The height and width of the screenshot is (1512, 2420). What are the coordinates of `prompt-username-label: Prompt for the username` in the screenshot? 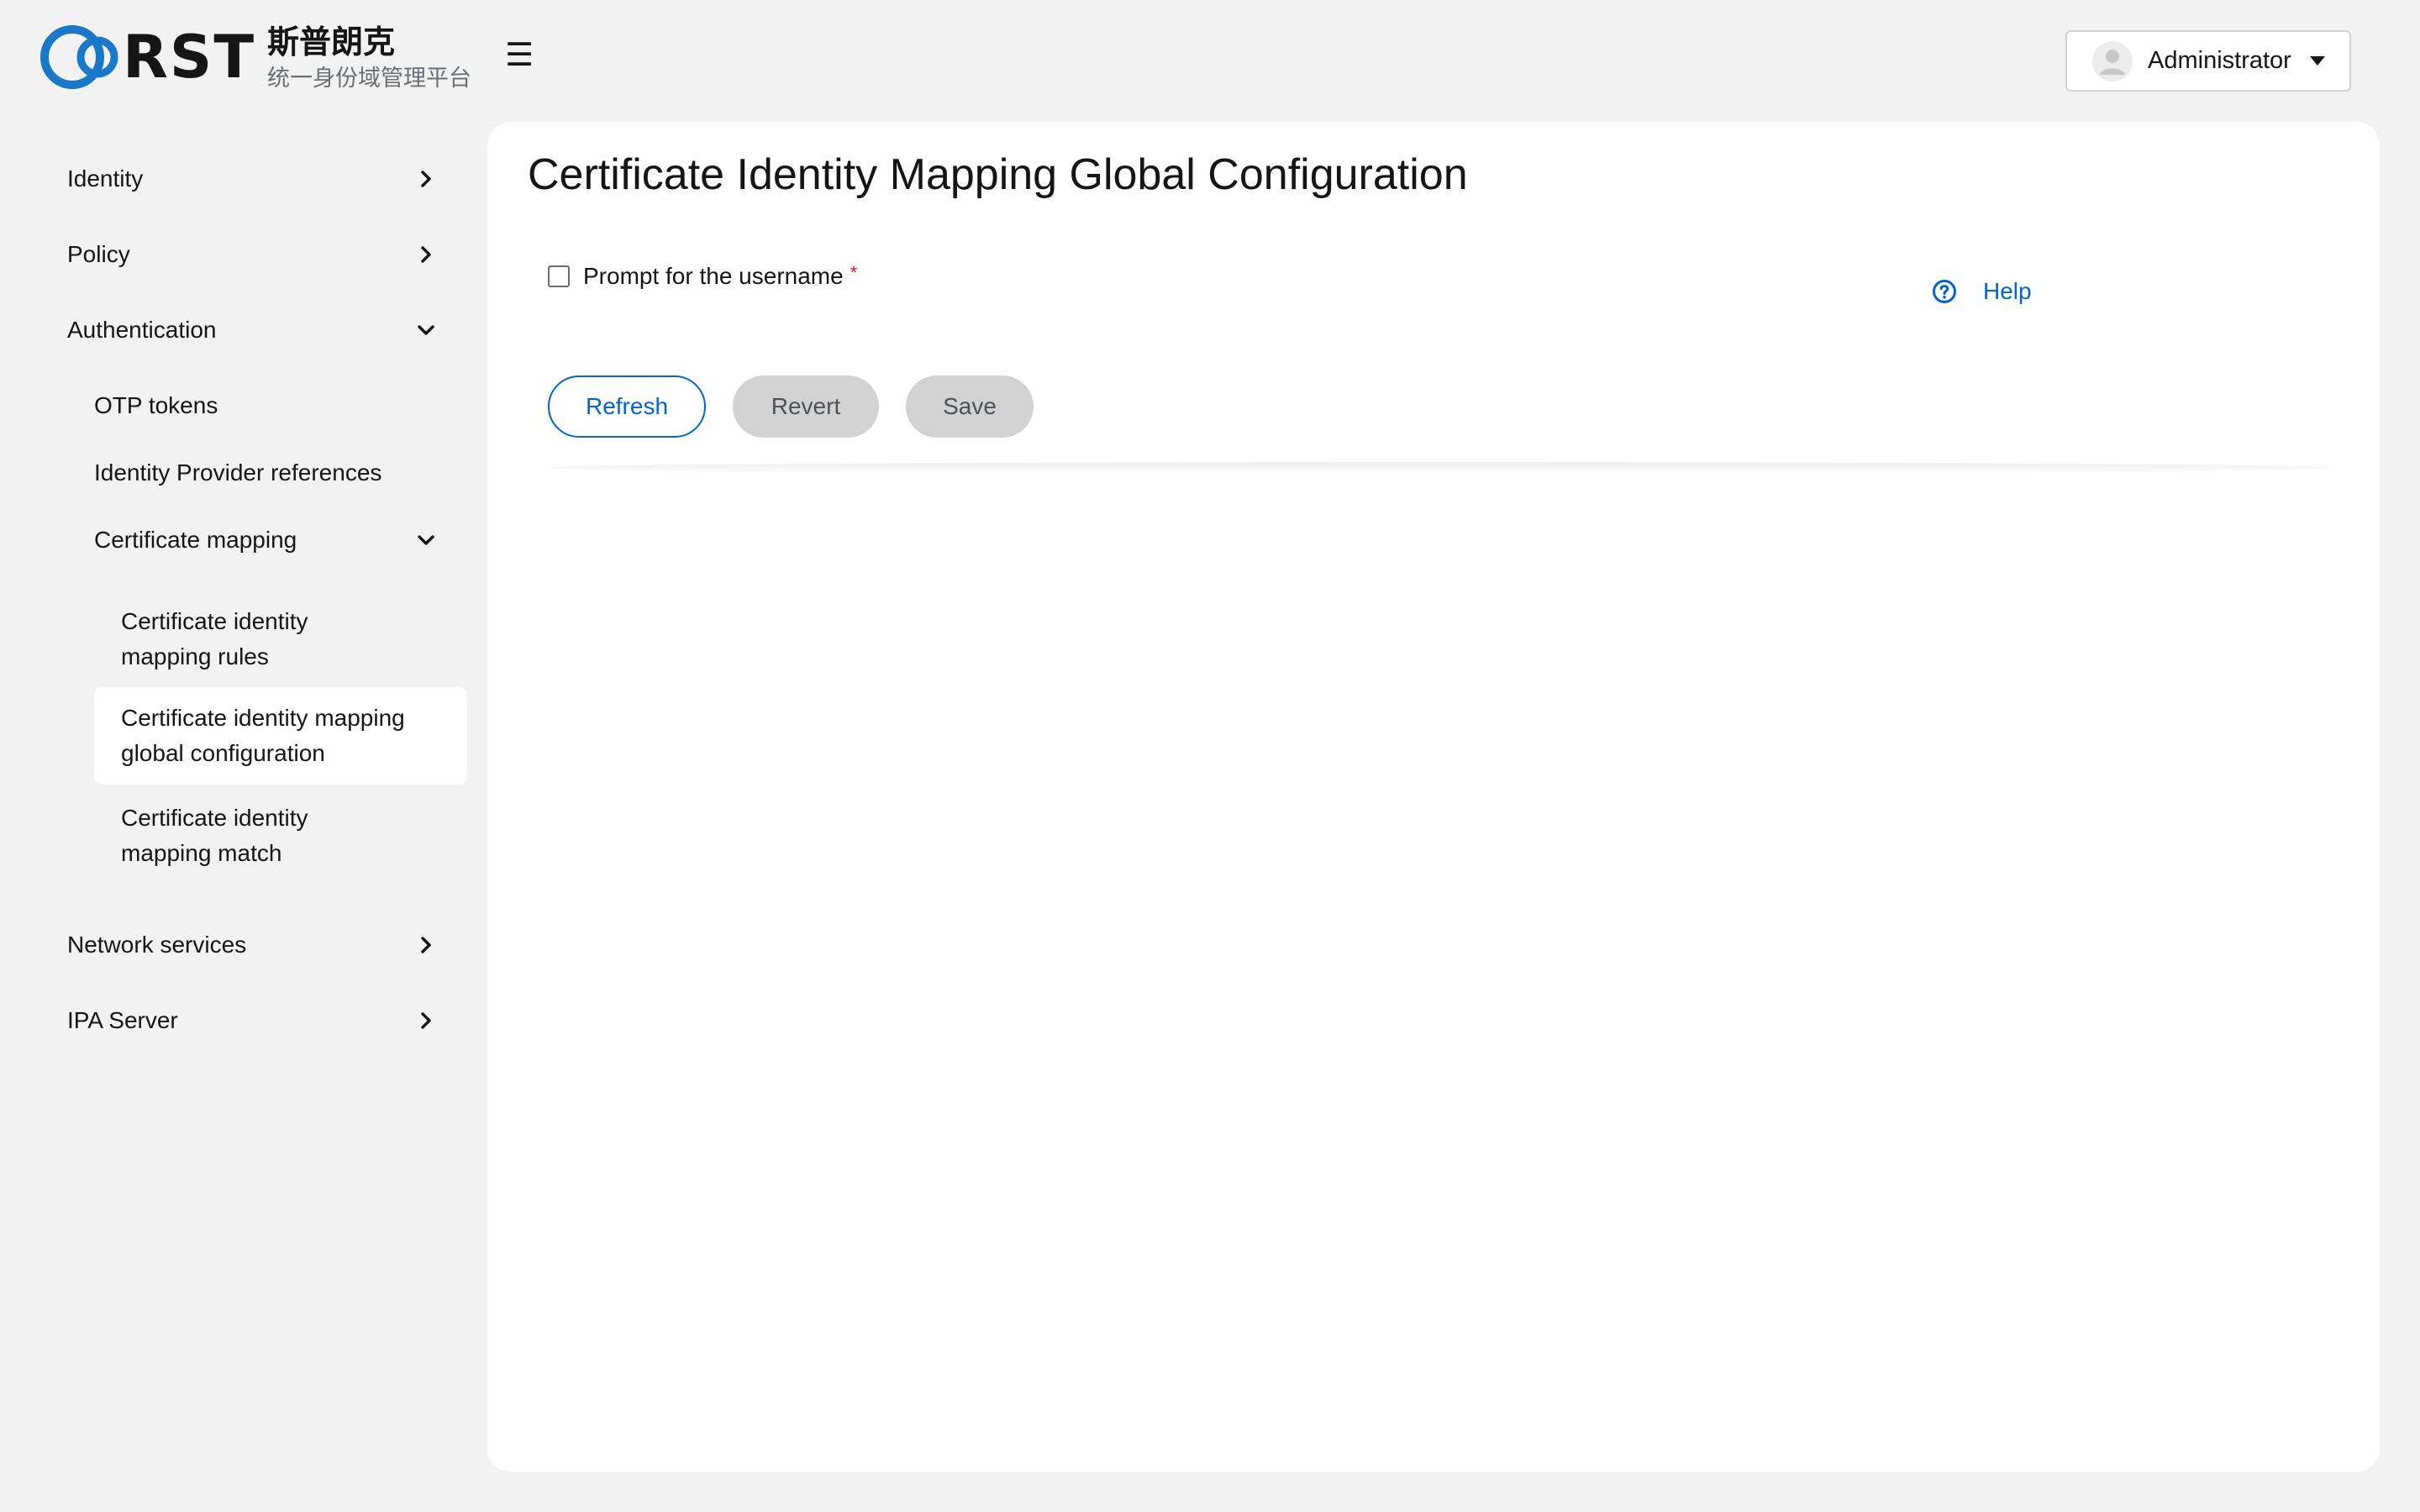 It's located at (713, 276).